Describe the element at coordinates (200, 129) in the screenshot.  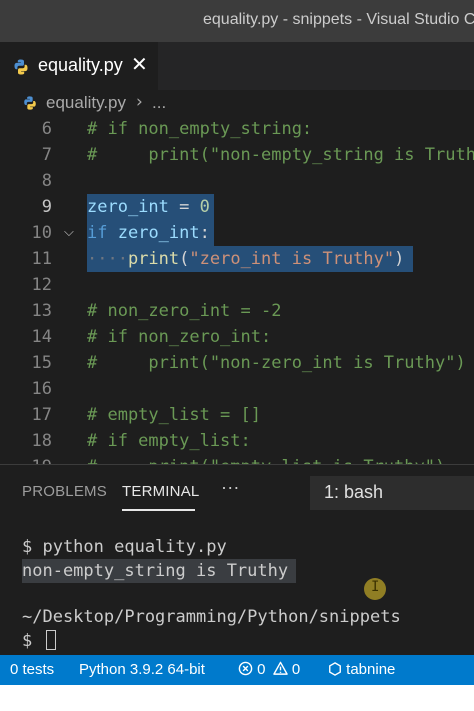
I see `code-text: # if non_empty_string:` at that location.